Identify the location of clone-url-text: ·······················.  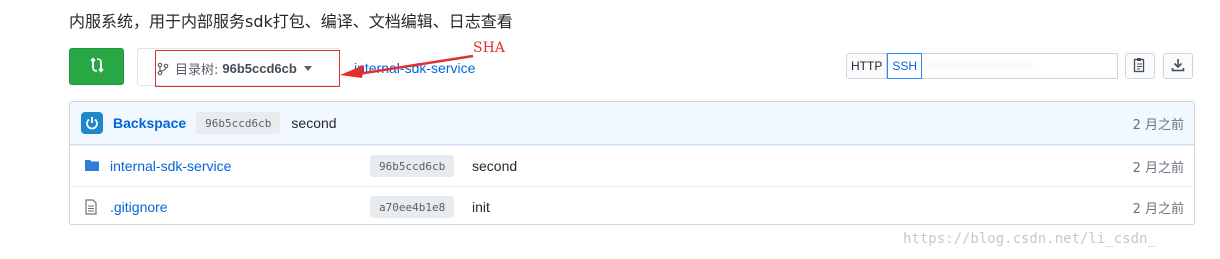
(980, 66).